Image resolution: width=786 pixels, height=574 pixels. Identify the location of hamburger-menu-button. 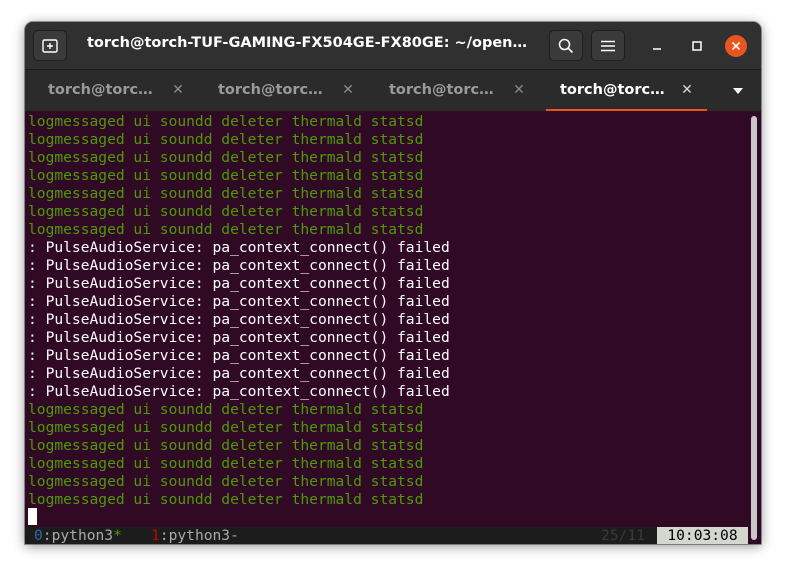
(608, 45).